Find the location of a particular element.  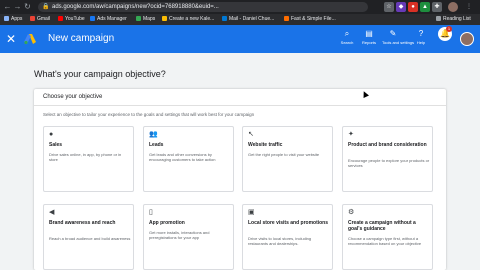

wrench-icon: ✎ is located at coordinates (393, 33).